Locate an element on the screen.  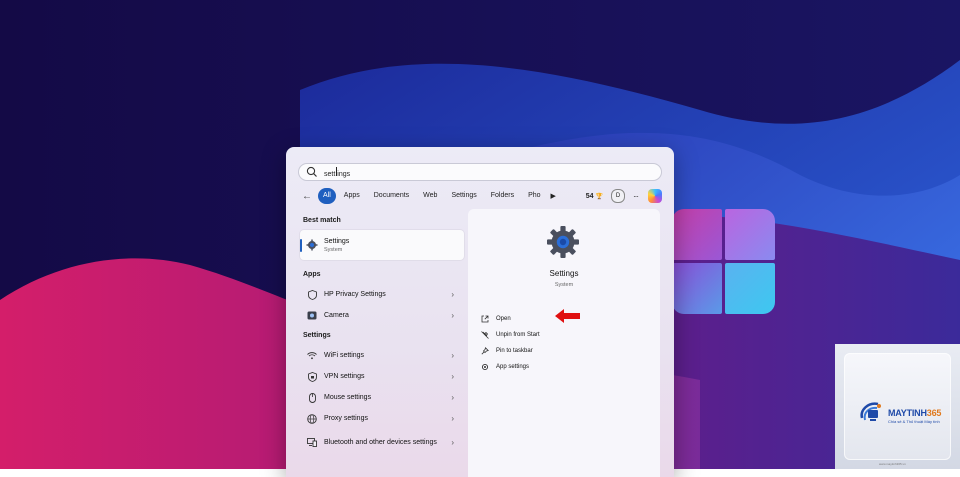
rewards-count: 54 🏆 is located at coordinates (594, 196).